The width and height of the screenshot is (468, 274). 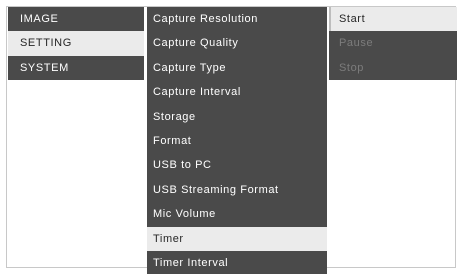 I want to click on setting-item-format: Format, so click(x=237, y=141).